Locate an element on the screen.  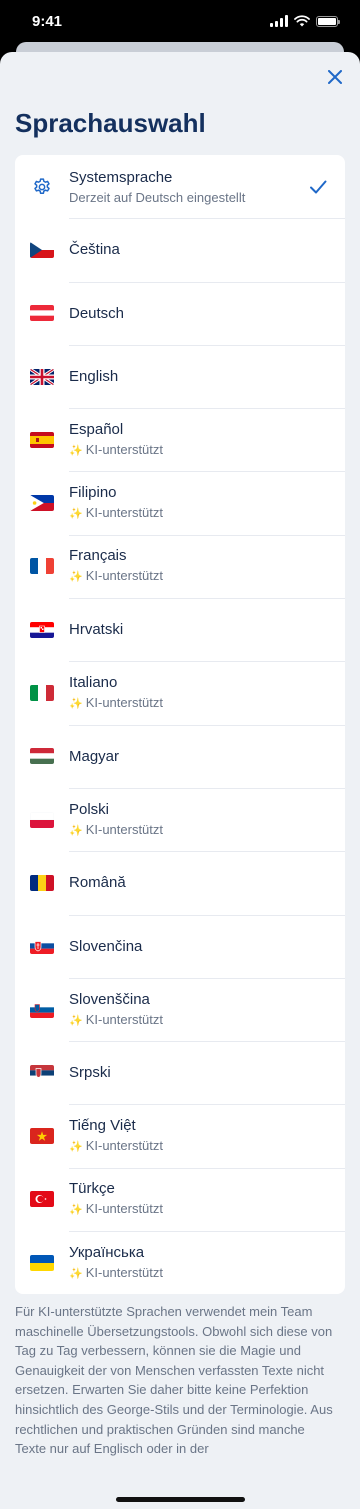
vietnam-flag-icon is located at coordinates (42, 1136).